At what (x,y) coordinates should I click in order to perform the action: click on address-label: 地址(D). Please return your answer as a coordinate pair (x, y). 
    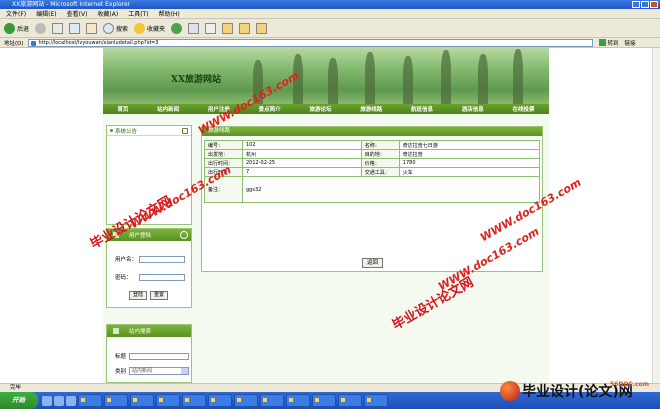
    Looking at the image, I should click on (14, 43).